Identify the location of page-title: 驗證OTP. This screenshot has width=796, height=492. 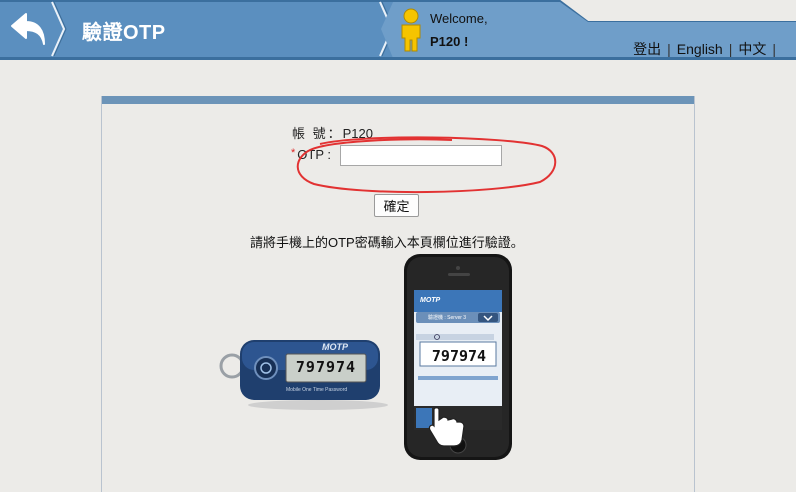
(124, 33).